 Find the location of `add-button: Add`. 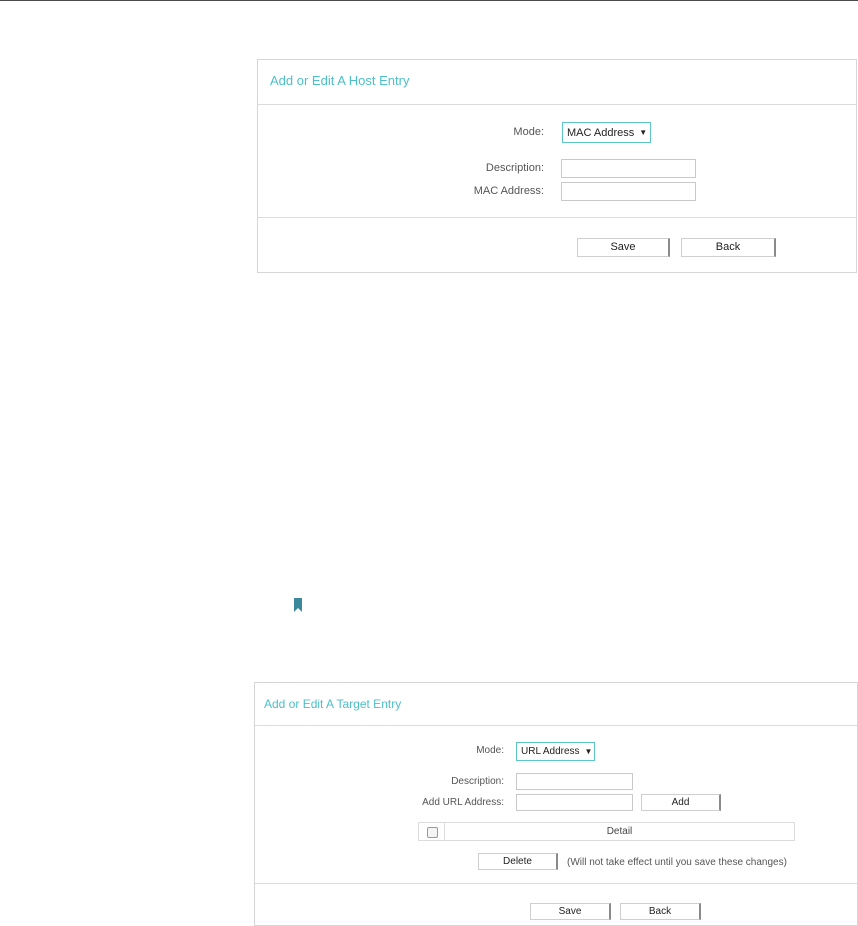

add-button: Add is located at coordinates (681, 802).